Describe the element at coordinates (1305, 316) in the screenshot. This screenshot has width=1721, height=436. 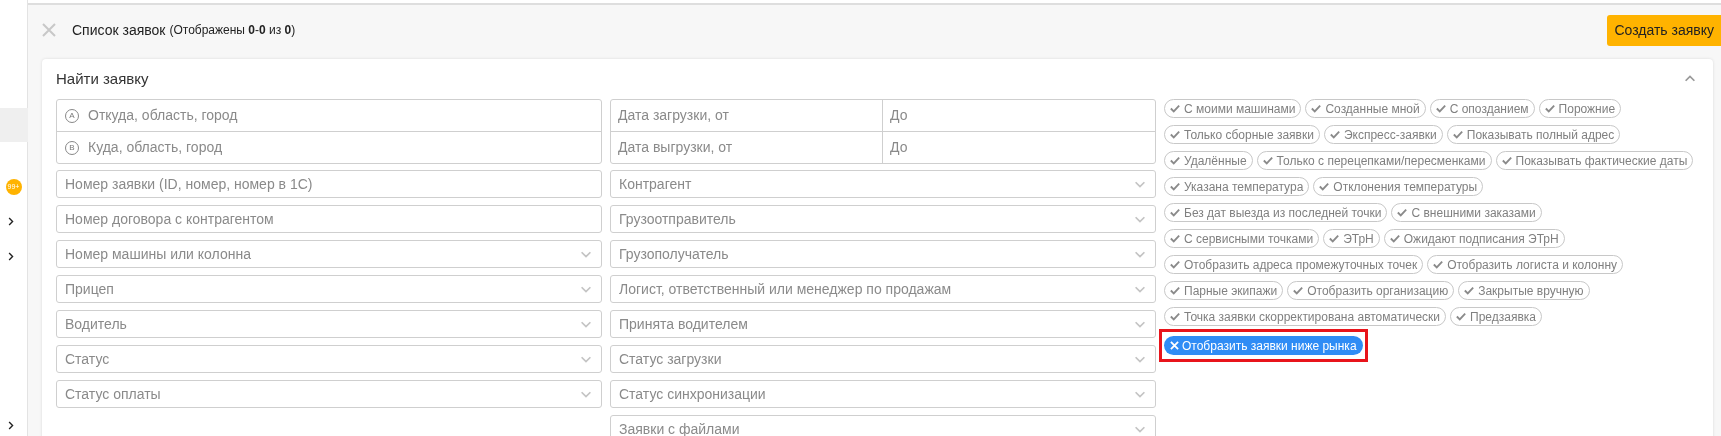
I see `filter-tag: Точка заявки скорректирована автоматически` at that location.